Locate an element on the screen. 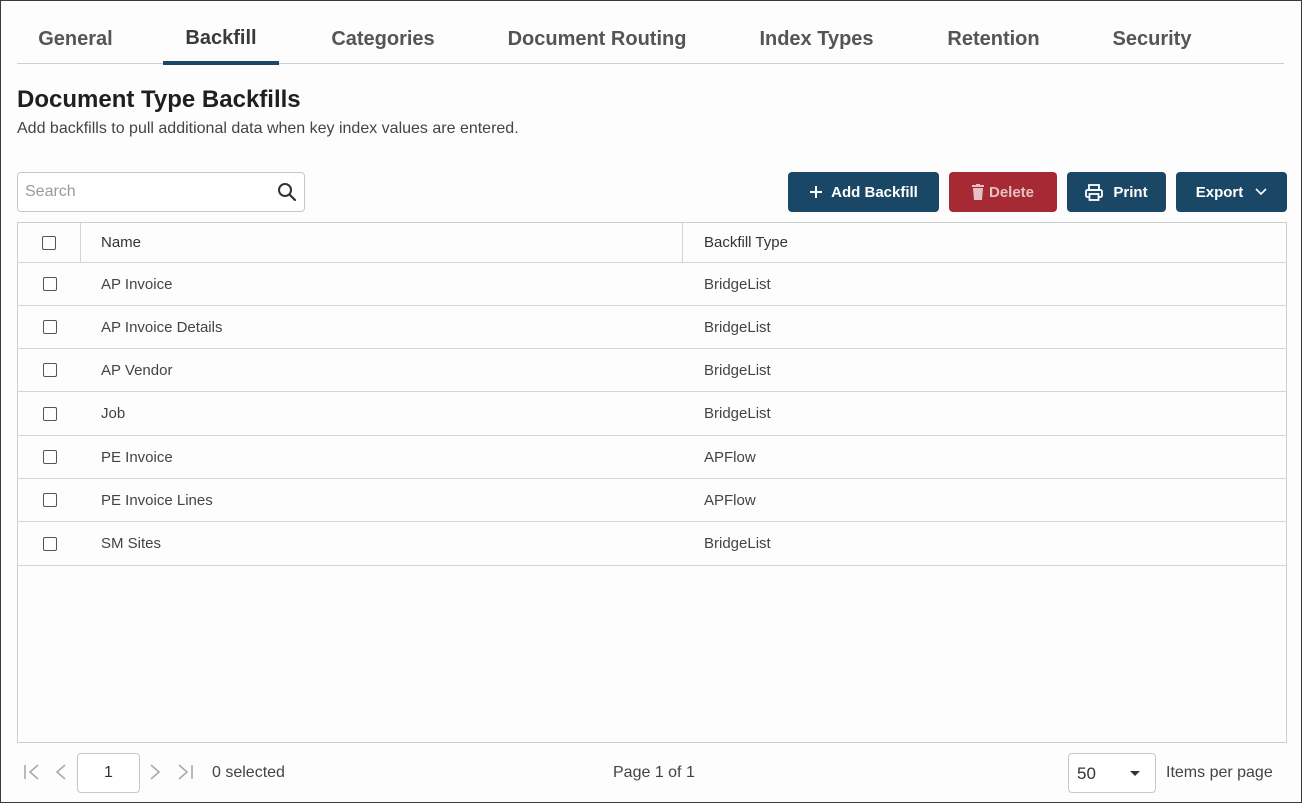 The width and height of the screenshot is (1302, 803). export-label: Export is located at coordinates (1219, 192).